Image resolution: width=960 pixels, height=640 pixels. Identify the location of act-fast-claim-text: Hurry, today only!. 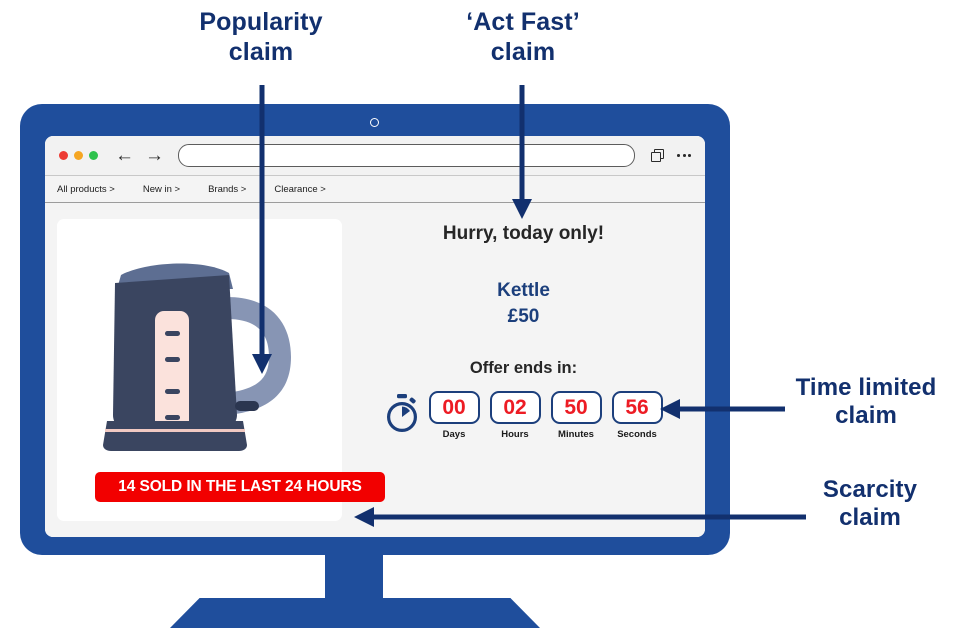
(523, 233).